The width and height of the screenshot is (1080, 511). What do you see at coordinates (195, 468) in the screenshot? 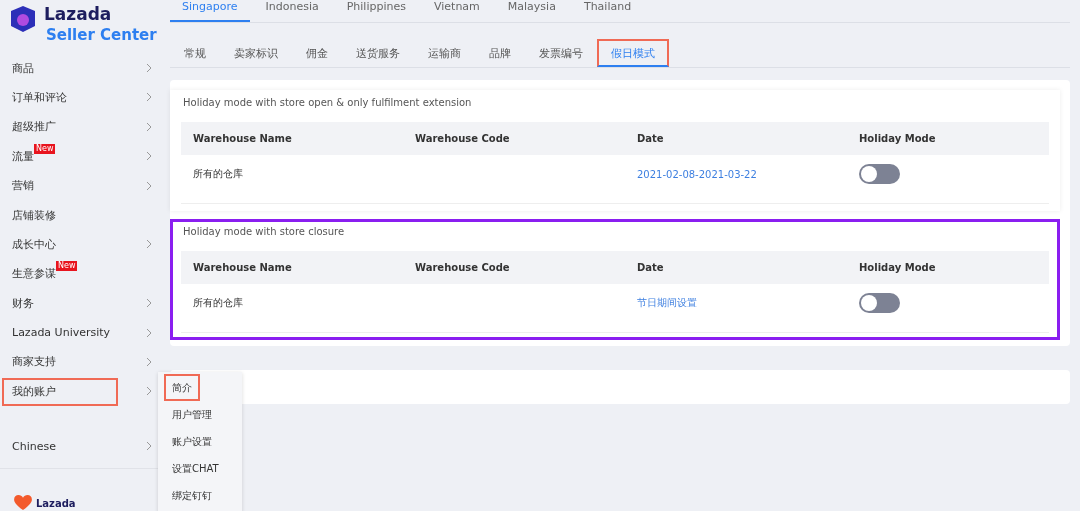
I see `submenu-item: 设置CHAT` at bounding box center [195, 468].